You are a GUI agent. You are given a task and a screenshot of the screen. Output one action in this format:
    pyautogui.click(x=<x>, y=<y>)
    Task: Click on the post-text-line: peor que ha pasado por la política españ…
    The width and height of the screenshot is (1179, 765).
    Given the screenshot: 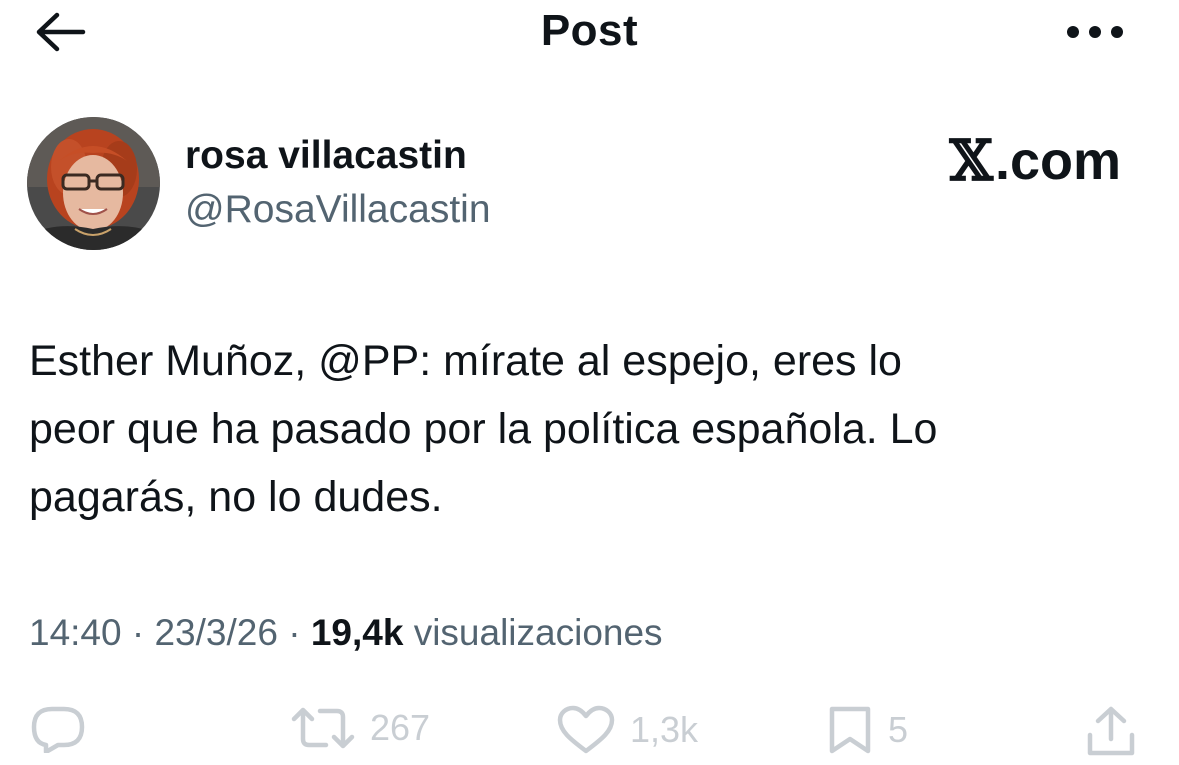 What is the action you would take?
    pyautogui.click(x=483, y=429)
    